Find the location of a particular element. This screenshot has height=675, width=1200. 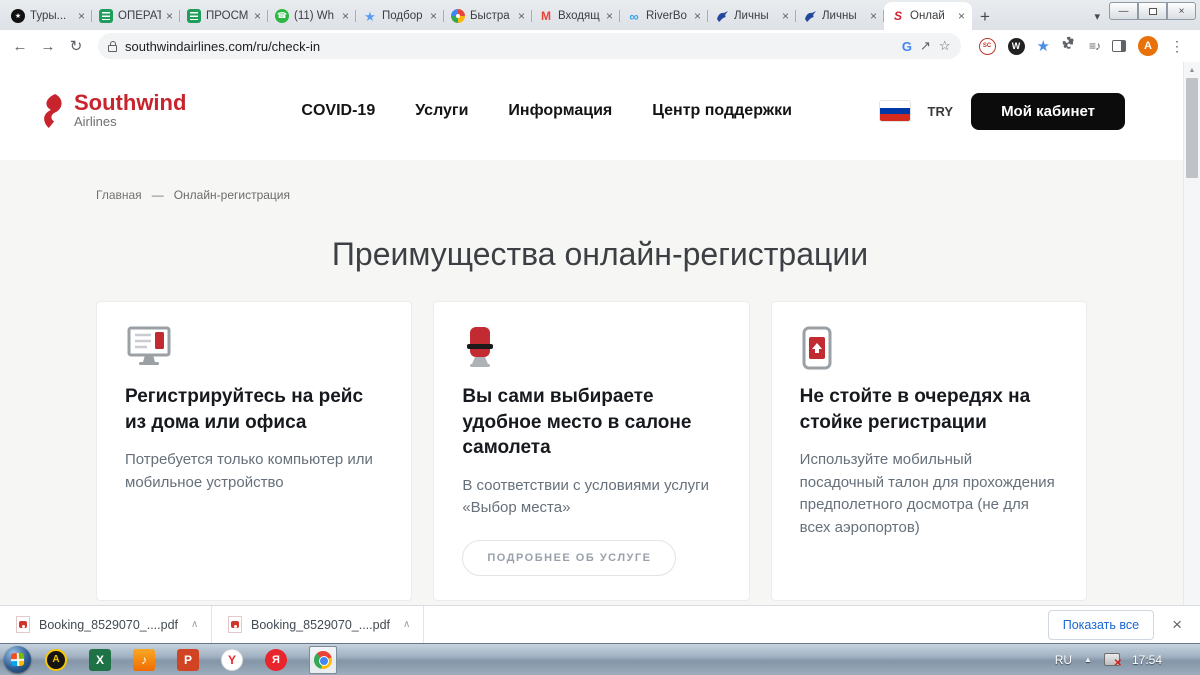

forward-button: → is located at coordinates (48, 46).